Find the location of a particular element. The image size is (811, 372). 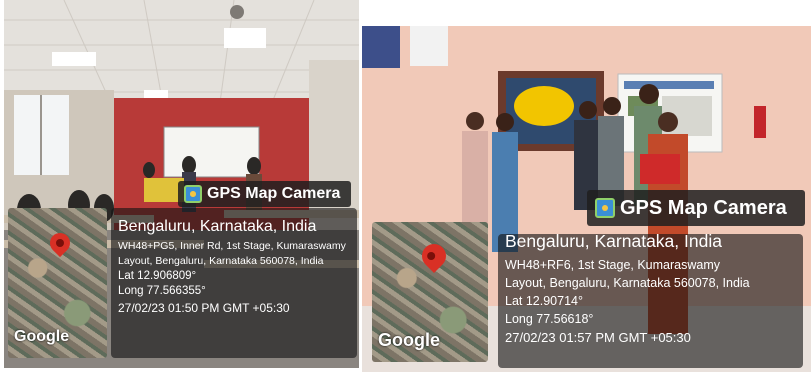

timestamp: 27/02/23 01:57 PM GMT +05:30 is located at coordinates (598, 337).